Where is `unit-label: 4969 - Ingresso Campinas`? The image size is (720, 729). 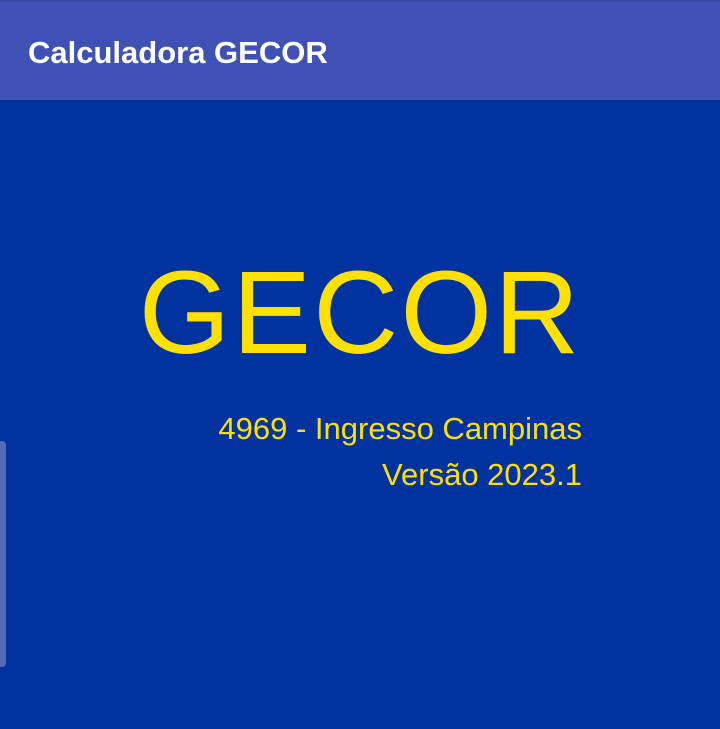
unit-label: 4969 - Ingresso Campinas is located at coordinates (400, 428).